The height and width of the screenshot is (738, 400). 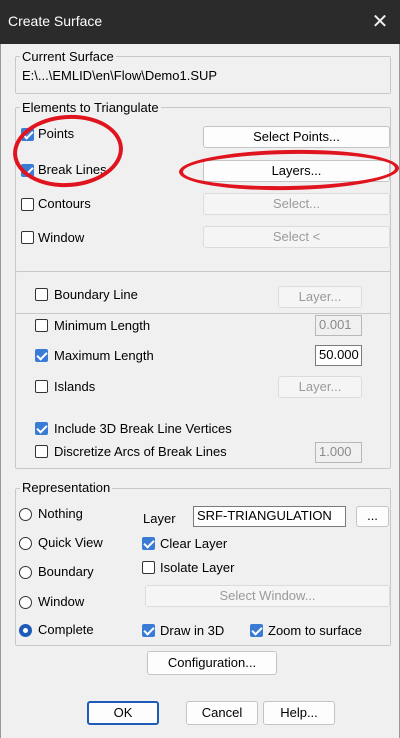 I want to click on include-3d-label: Include 3D Break Line Vertices, so click(x=143, y=428).